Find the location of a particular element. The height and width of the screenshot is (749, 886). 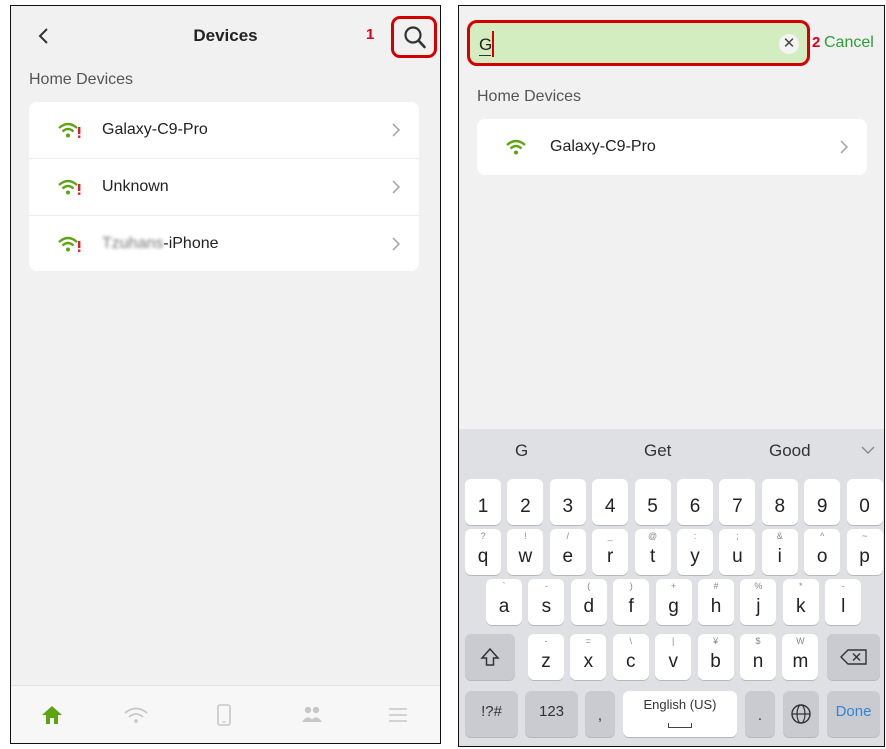

key-label: w is located at coordinates (525, 556).